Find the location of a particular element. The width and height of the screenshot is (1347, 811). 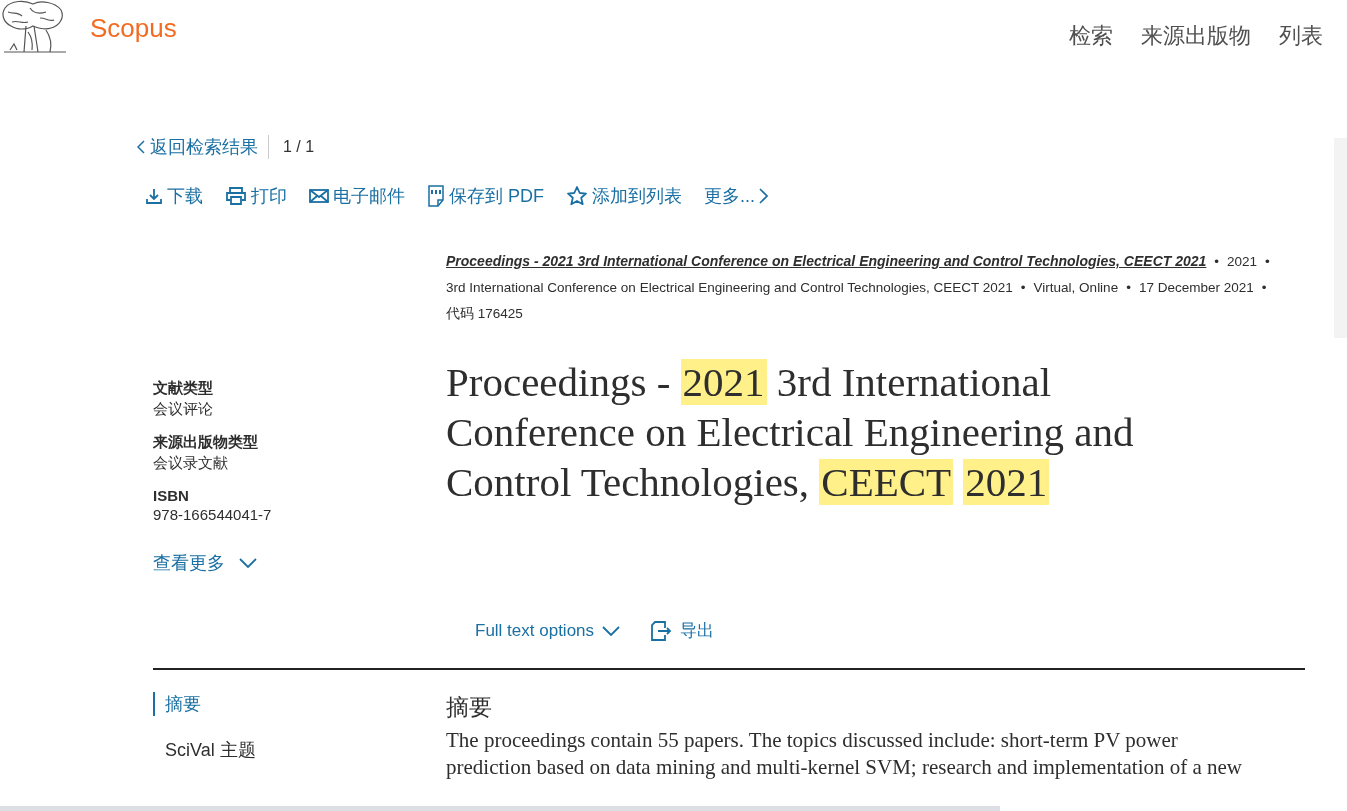

nav-link: 来源出版物 is located at coordinates (1196, 36).